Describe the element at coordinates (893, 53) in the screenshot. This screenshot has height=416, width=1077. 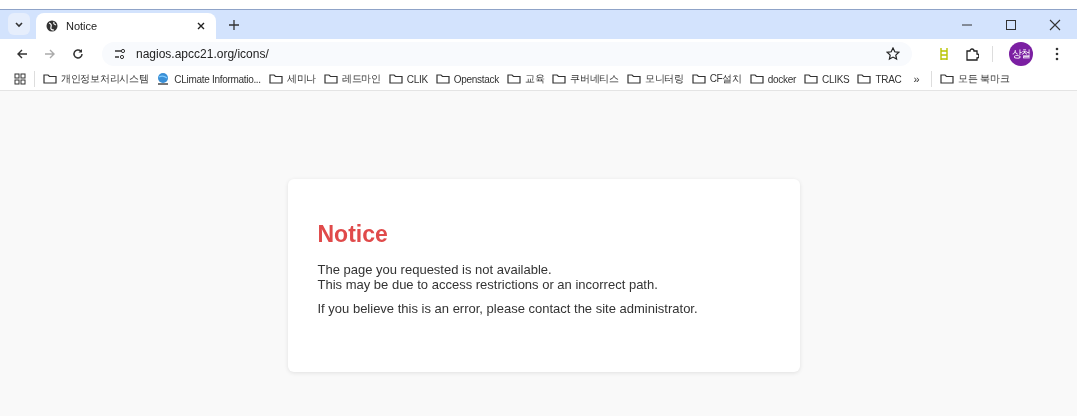
I see `star-icon` at that location.